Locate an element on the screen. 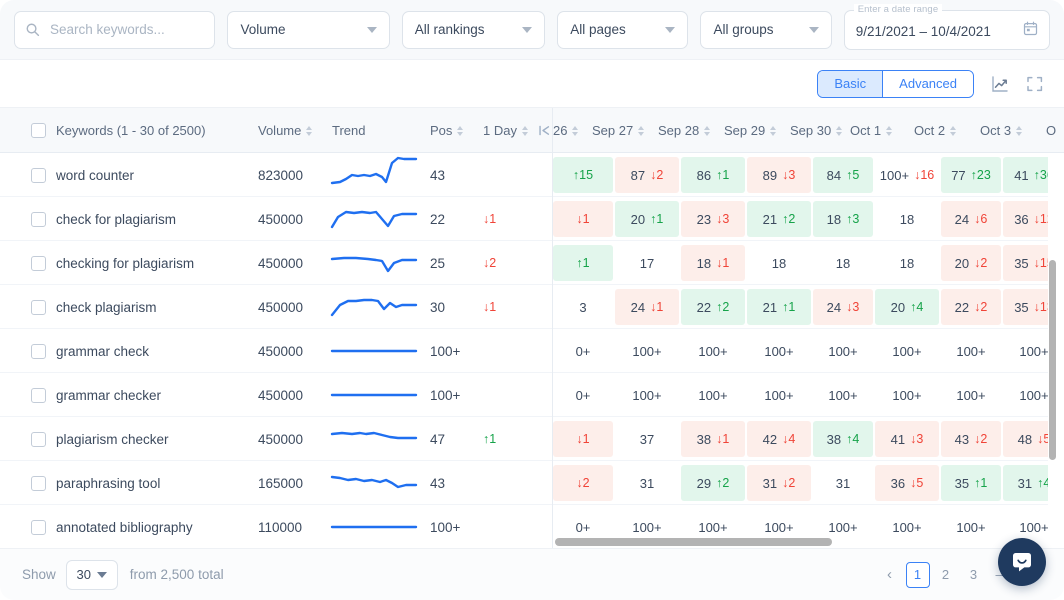  grid-cell: 18 ↓1 is located at coordinates (713, 263).